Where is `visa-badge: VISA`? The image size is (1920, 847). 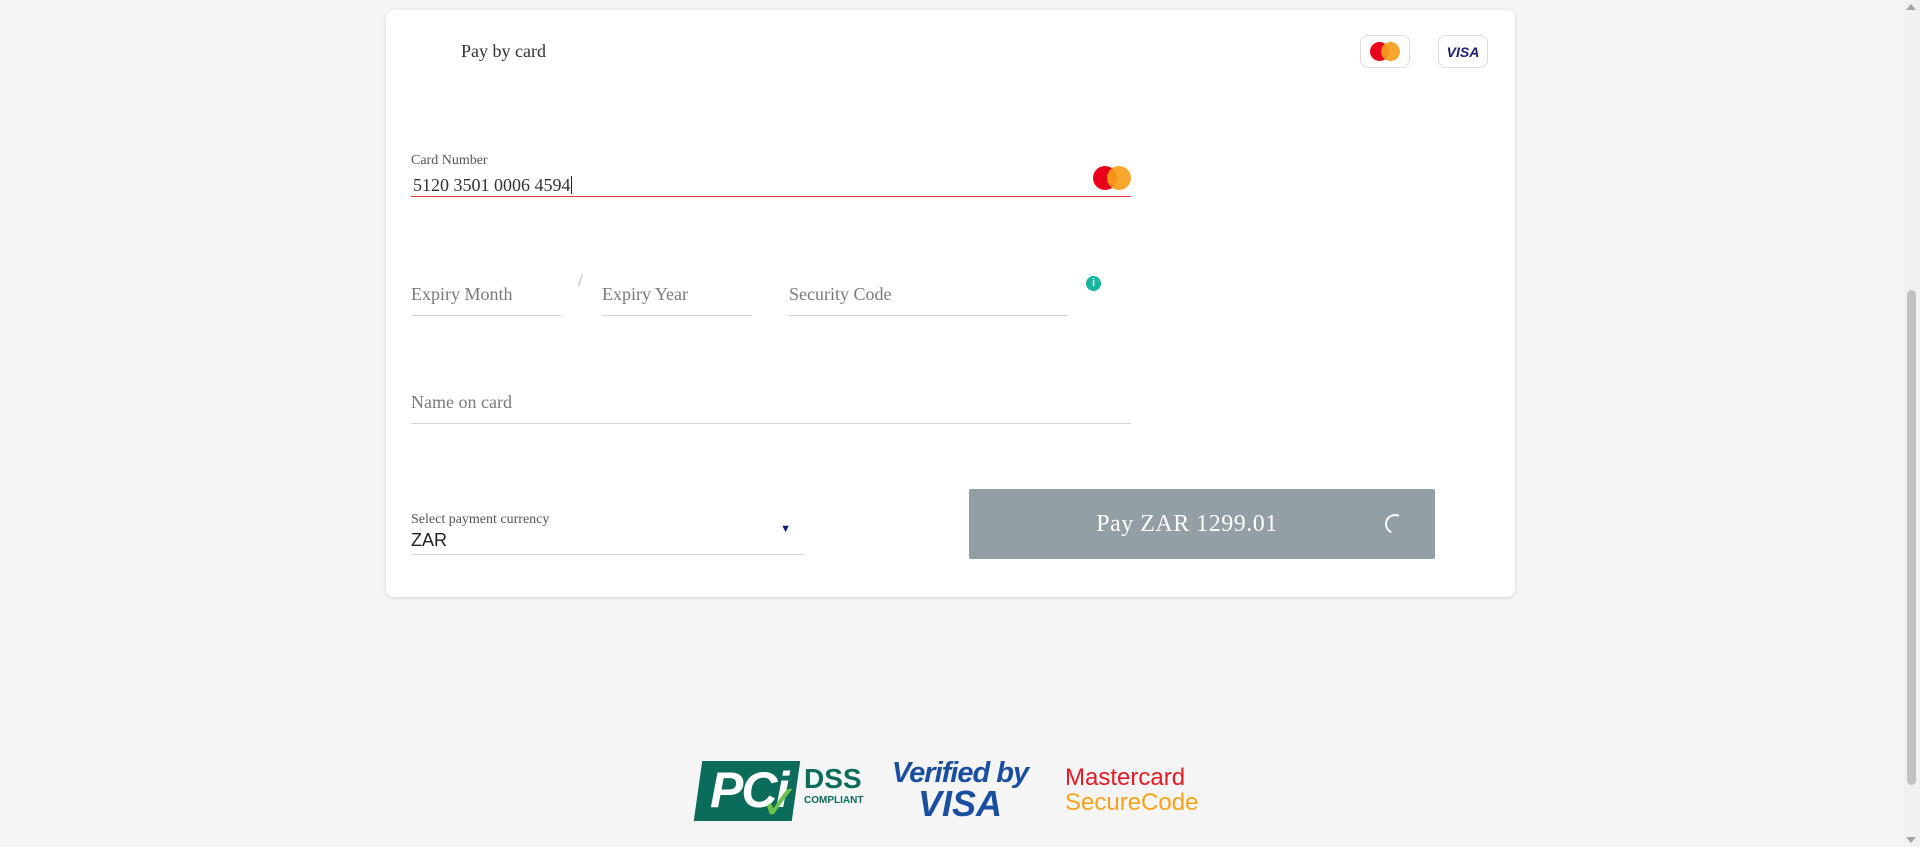
visa-badge: VISA is located at coordinates (1463, 51).